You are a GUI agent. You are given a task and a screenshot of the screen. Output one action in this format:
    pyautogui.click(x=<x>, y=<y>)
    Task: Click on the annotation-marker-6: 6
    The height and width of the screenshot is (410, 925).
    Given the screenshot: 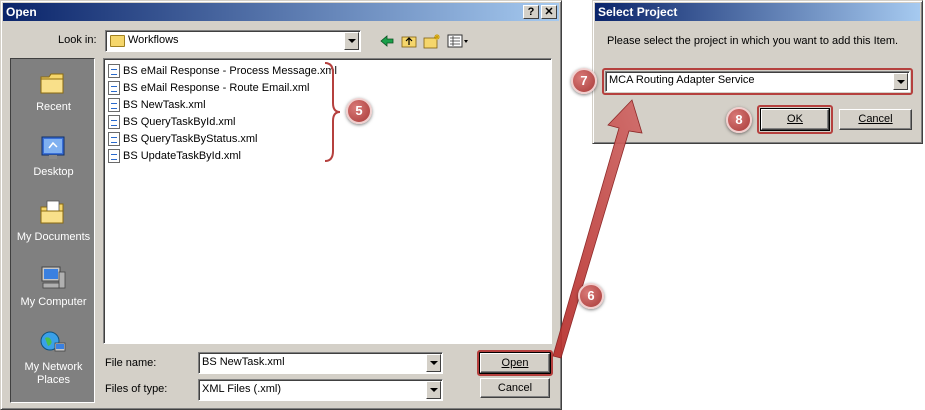 What is the action you would take?
    pyautogui.click(x=591, y=296)
    